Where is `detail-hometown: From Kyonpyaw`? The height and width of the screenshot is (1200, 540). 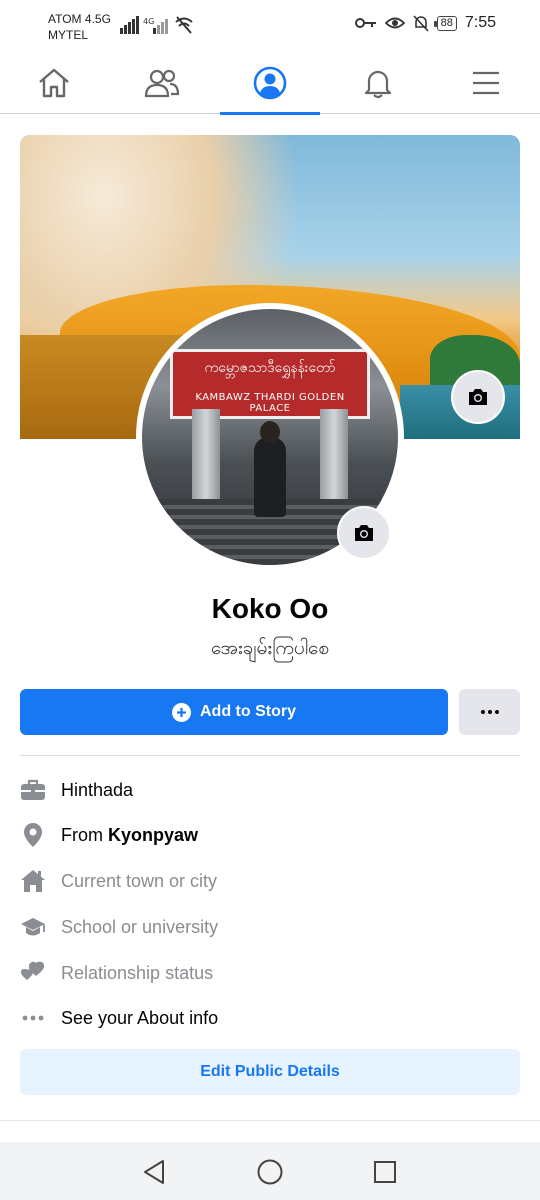 detail-hometown: From Kyonpyaw is located at coordinates (270, 835).